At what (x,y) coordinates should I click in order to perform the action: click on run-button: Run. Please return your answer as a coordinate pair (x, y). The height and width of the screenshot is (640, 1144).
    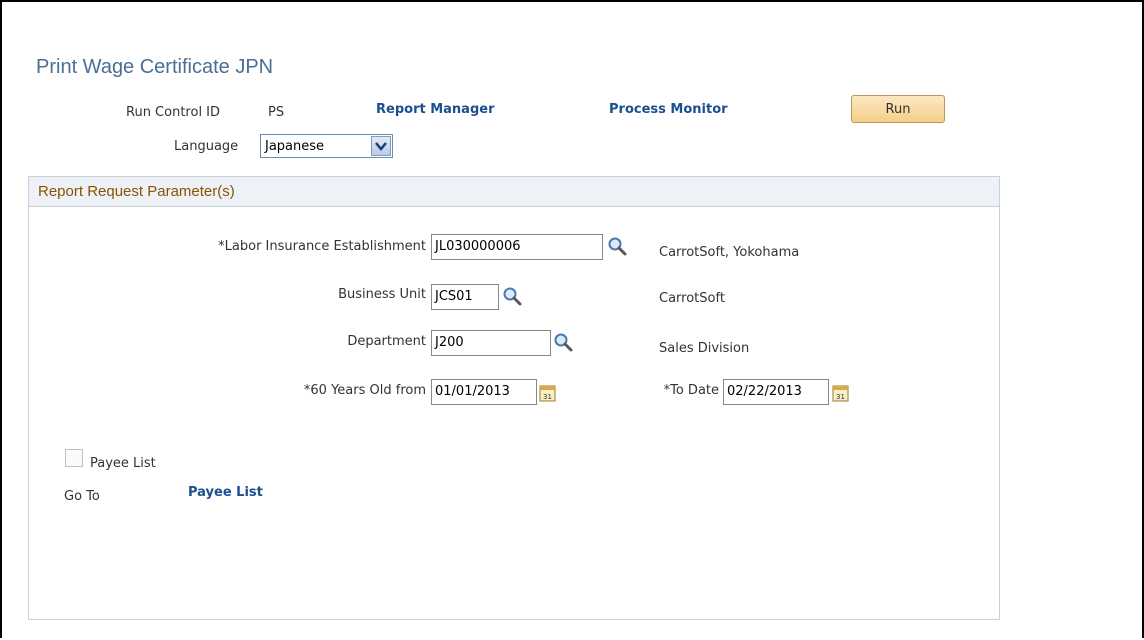
    Looking at the image, I should click on (898, 109).